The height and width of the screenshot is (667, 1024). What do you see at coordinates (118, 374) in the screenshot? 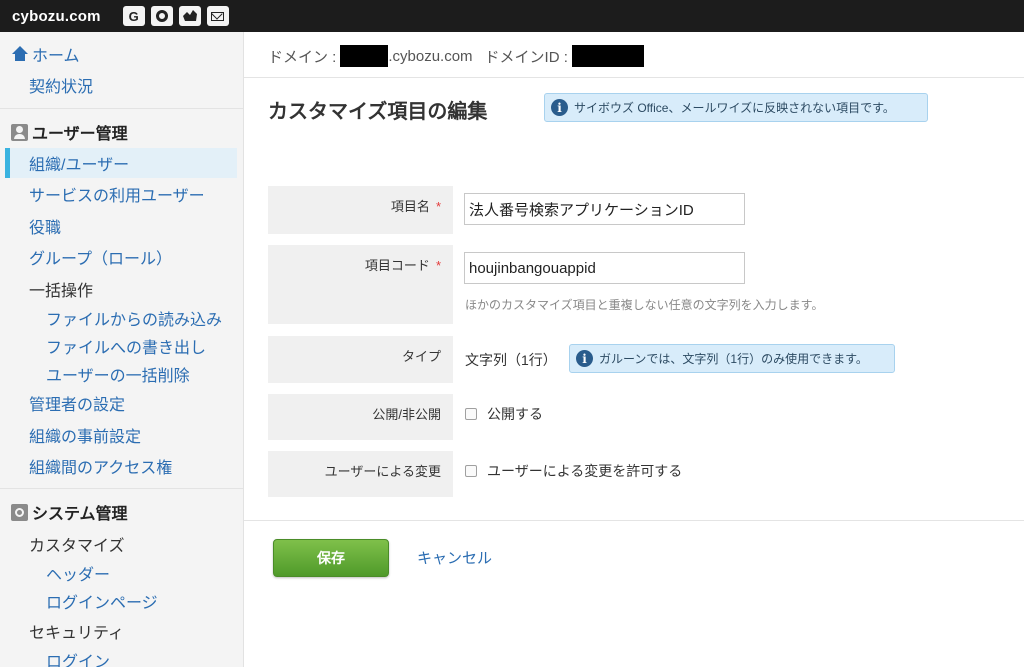
I see `sidebar-item-bulk-delete: ユーザーの一括削除` at bounding box center [118, 374].